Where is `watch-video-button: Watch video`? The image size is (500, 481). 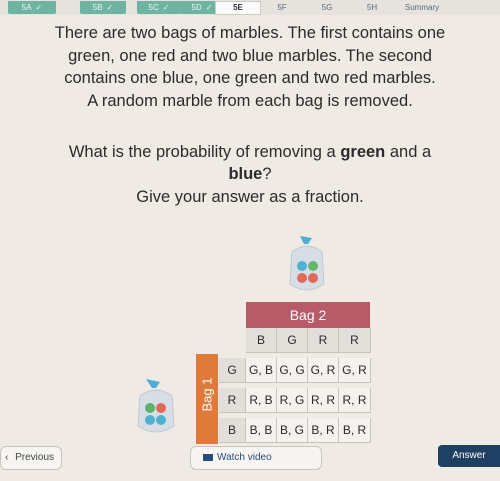 watch-video-button: Watch video is located at coordinates (256, 458).